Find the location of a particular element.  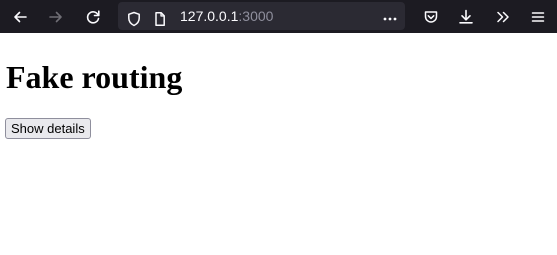

pocket-icon is located at coordinates (431, 16).